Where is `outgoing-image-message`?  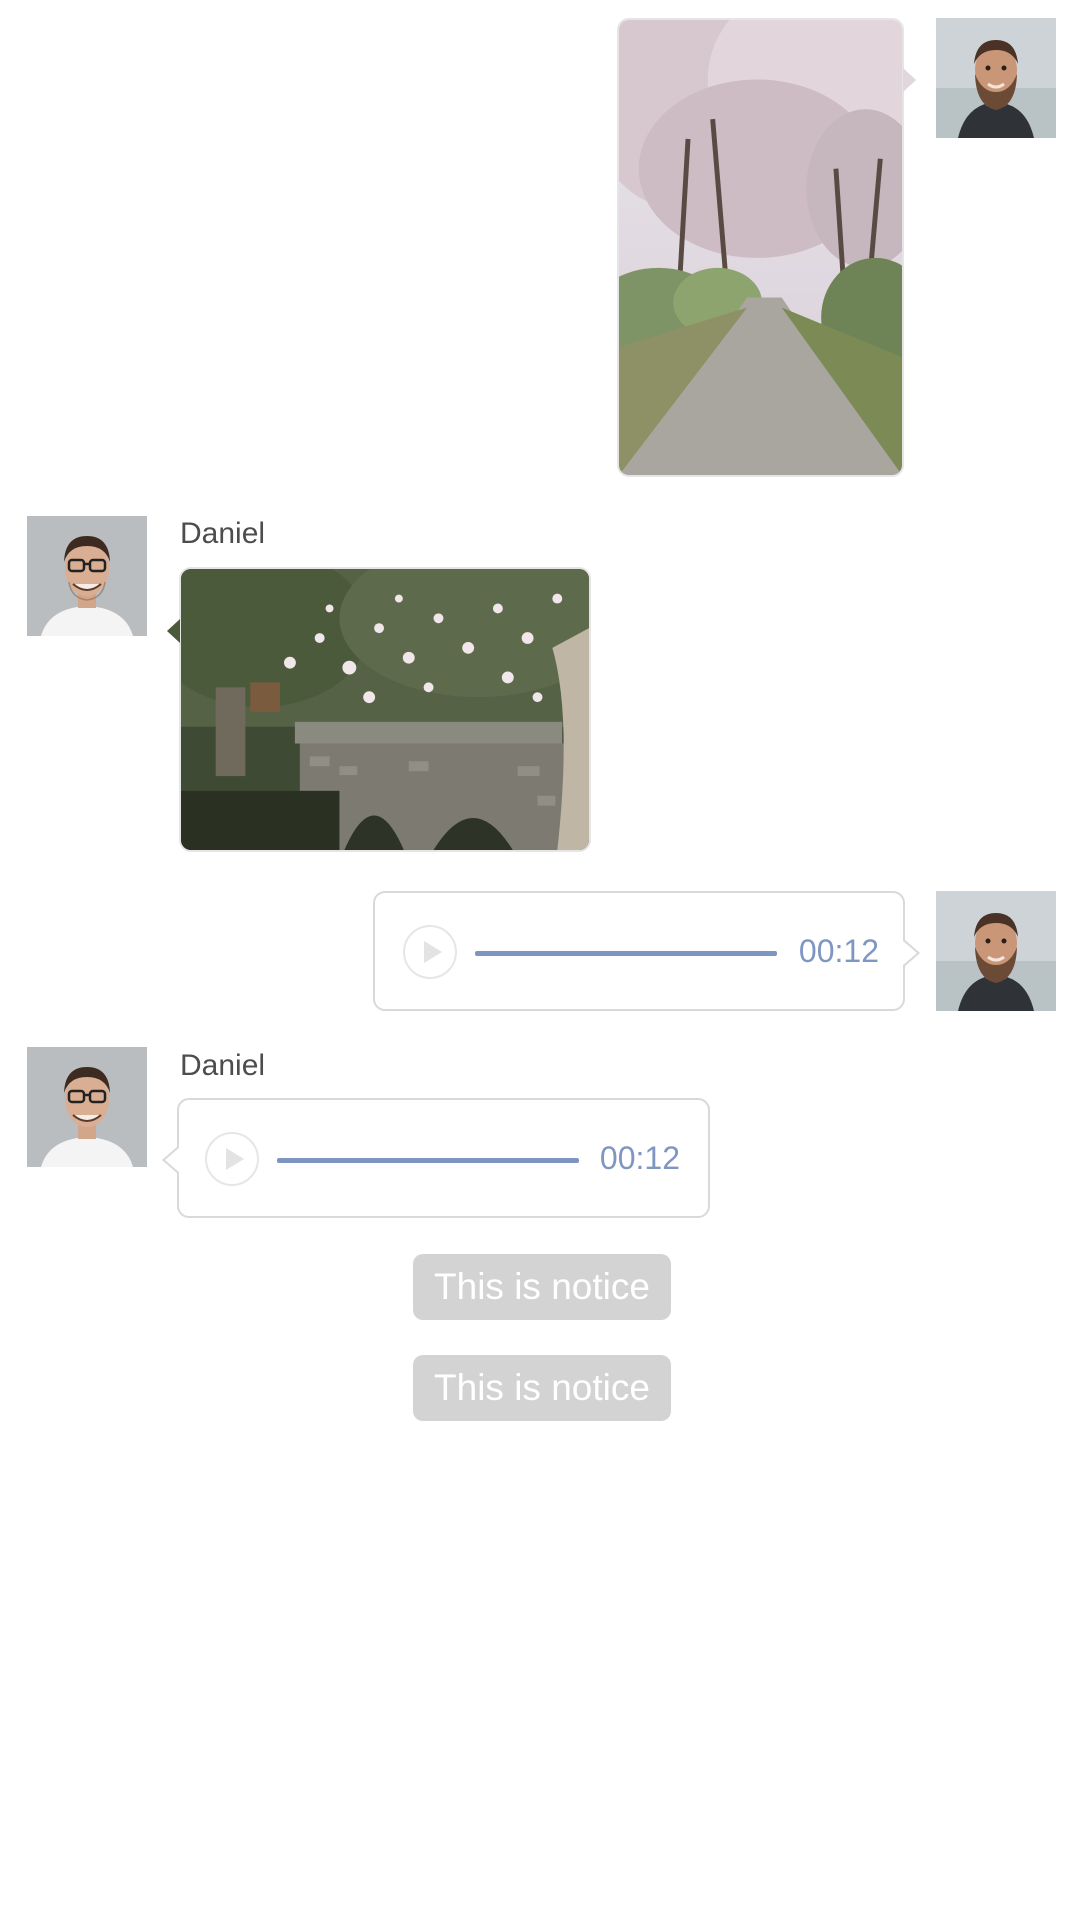
outgoing-image-message is located at coordinates (766, 247).